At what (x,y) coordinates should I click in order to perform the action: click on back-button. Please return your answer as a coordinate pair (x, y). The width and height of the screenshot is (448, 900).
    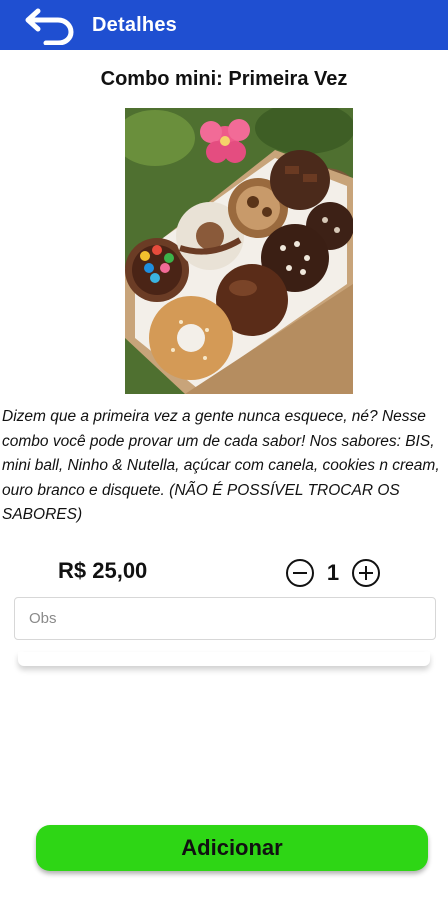
    Looking at the image, I should click on (50, 25).